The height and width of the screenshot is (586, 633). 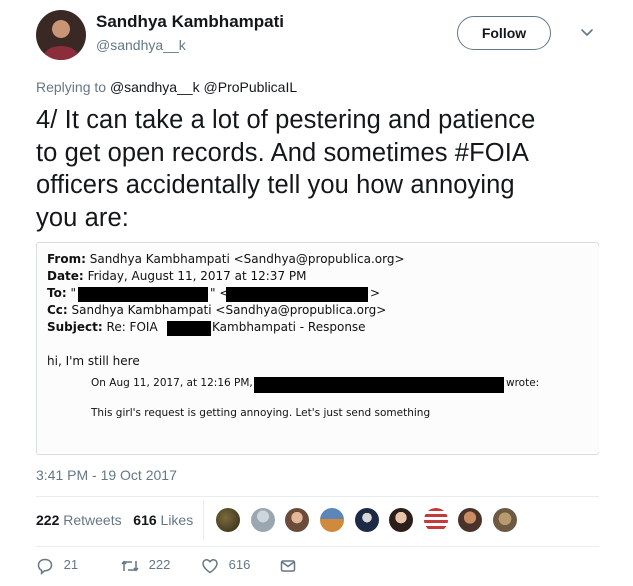 What do you see at coordinates (71, 87) in the screenshot?
I see `reply-prefix: Replying to` at bounding box center [71, 87].